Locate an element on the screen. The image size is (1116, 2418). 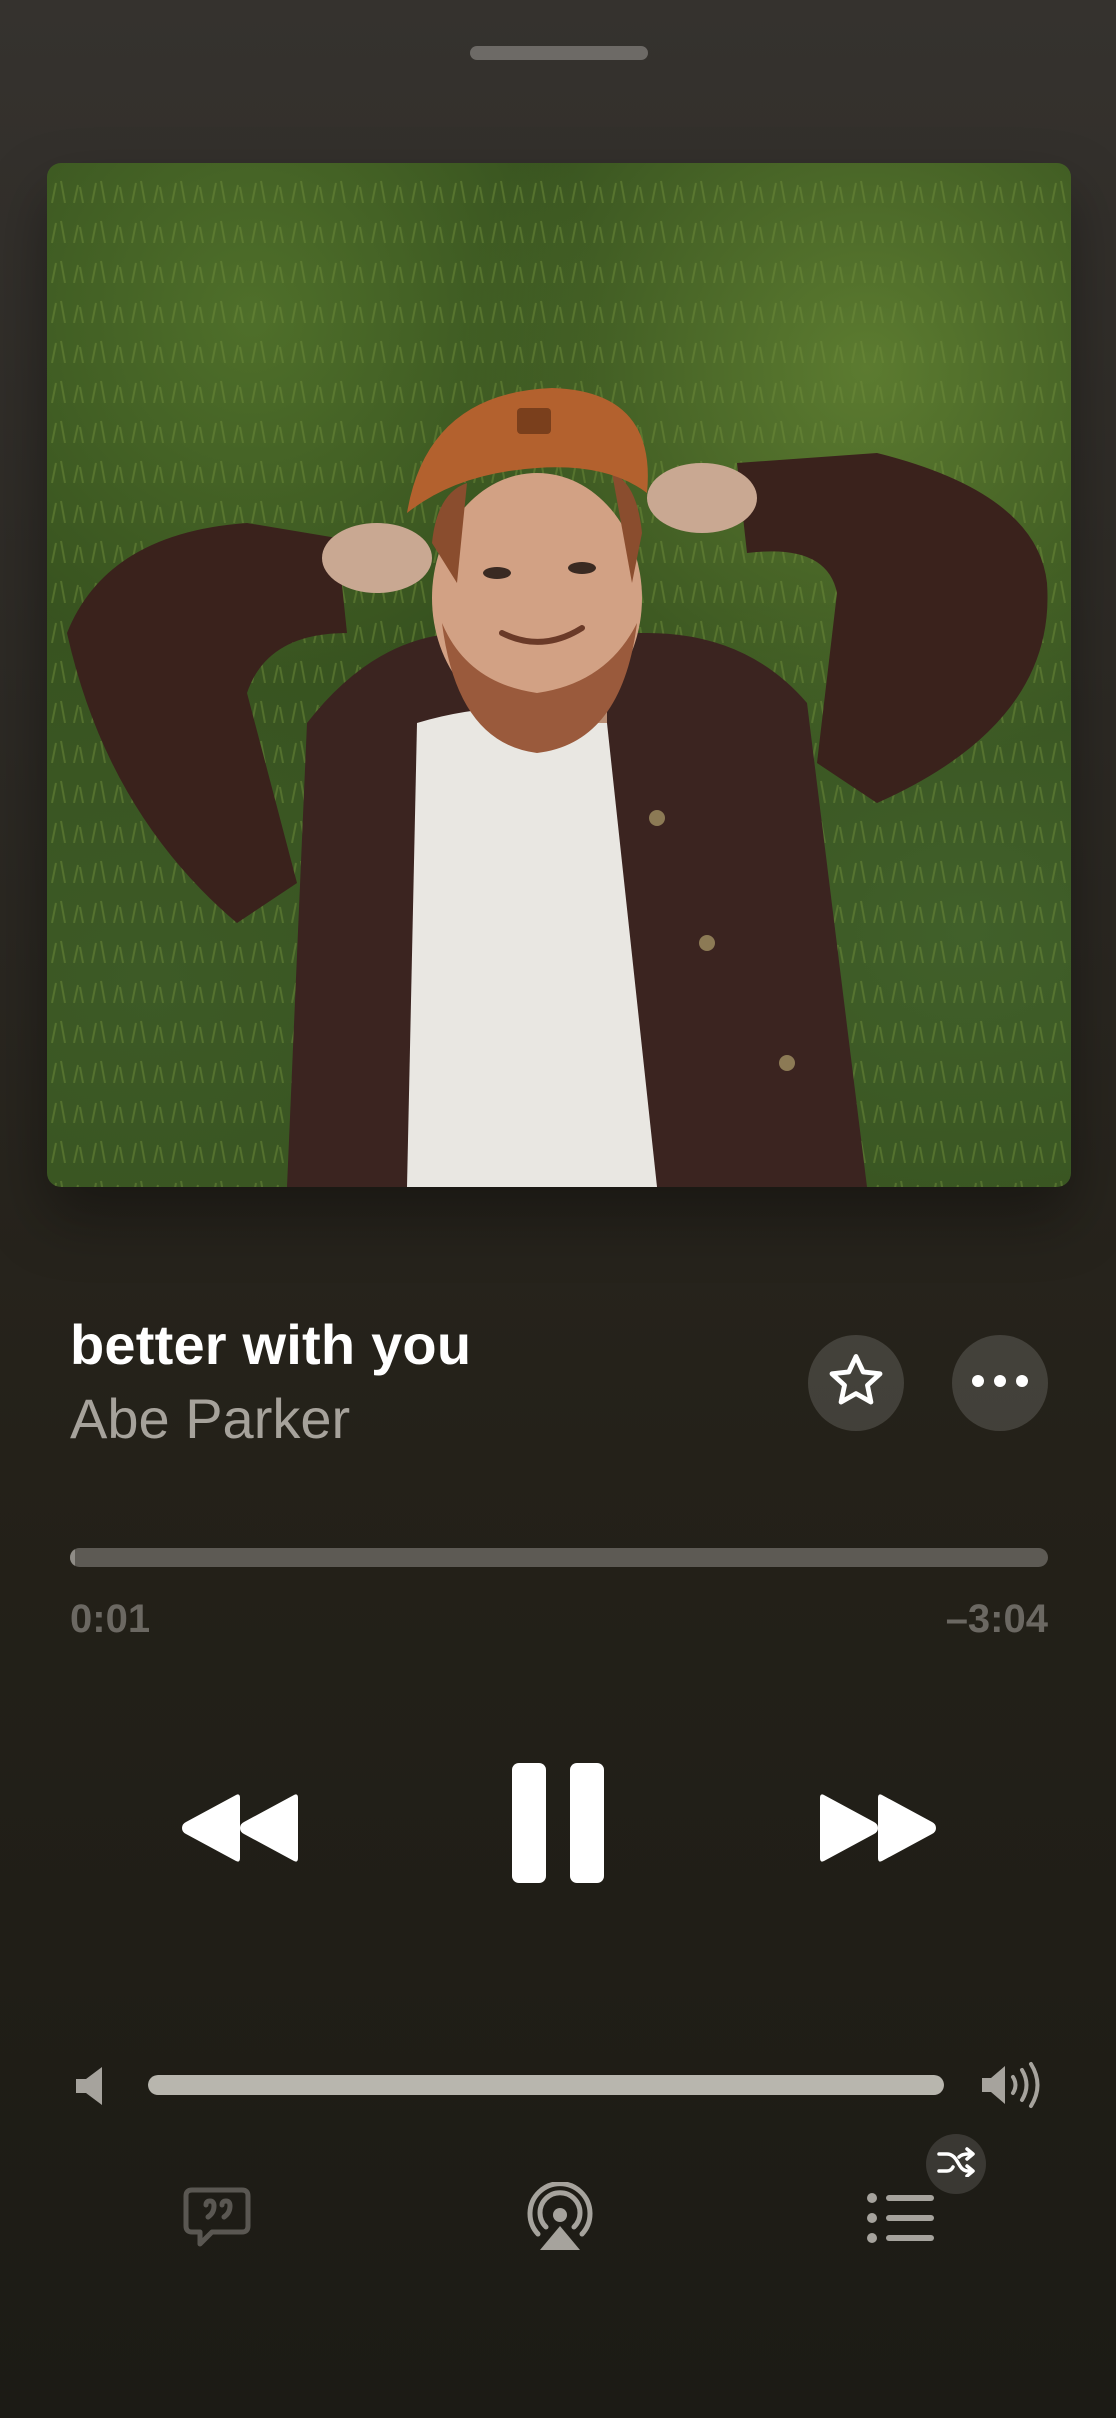
pause-icon is located at coordinates (558, 1825).